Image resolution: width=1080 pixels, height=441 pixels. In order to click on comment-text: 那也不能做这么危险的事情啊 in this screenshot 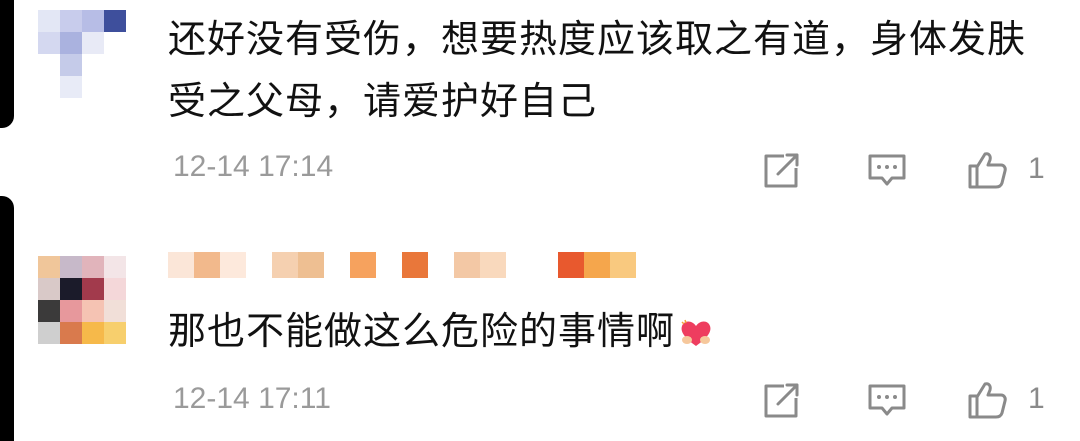, I will do `click(608, 331)`.